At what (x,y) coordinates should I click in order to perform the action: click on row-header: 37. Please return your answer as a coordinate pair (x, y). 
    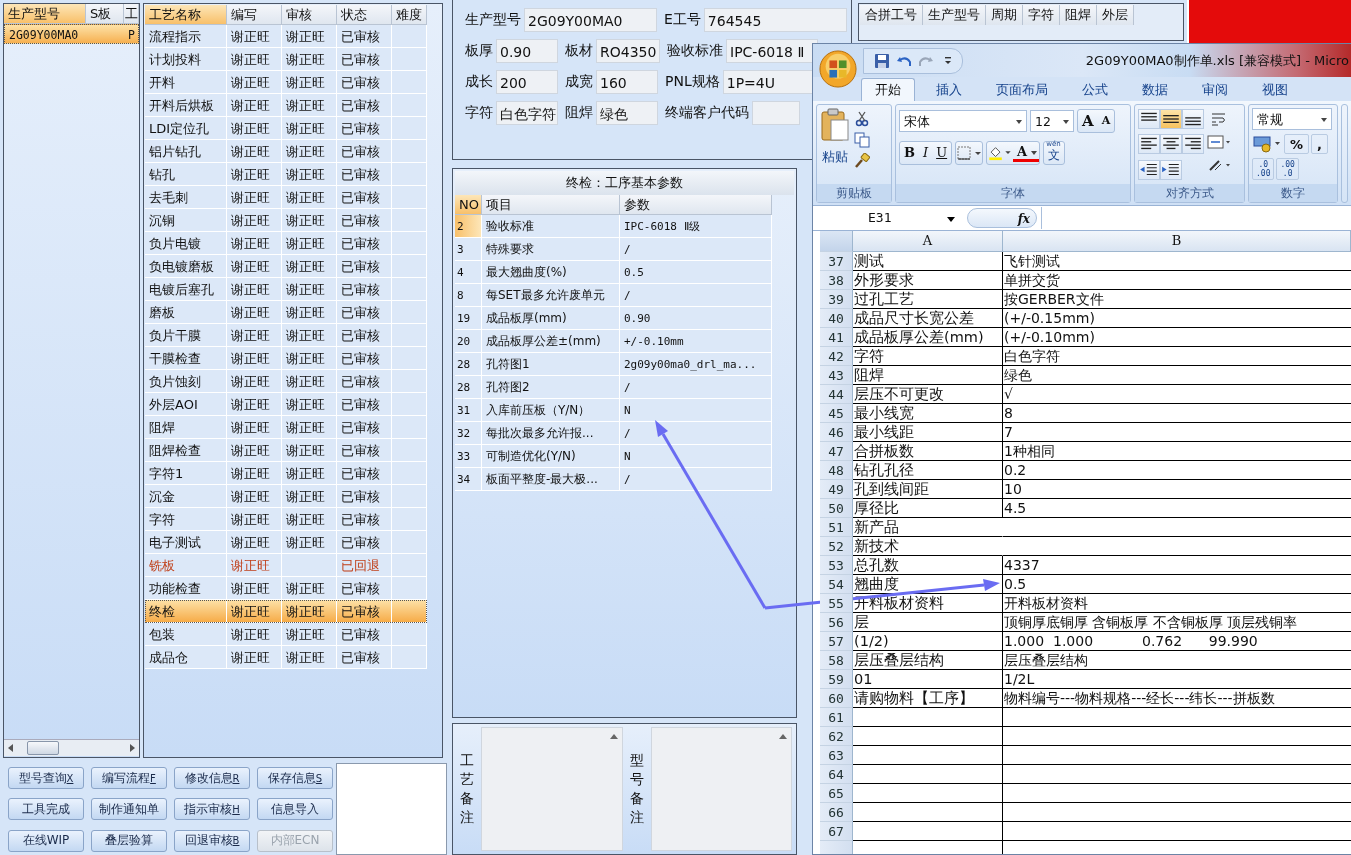
    Looking at the image, I should click on (836, 261).